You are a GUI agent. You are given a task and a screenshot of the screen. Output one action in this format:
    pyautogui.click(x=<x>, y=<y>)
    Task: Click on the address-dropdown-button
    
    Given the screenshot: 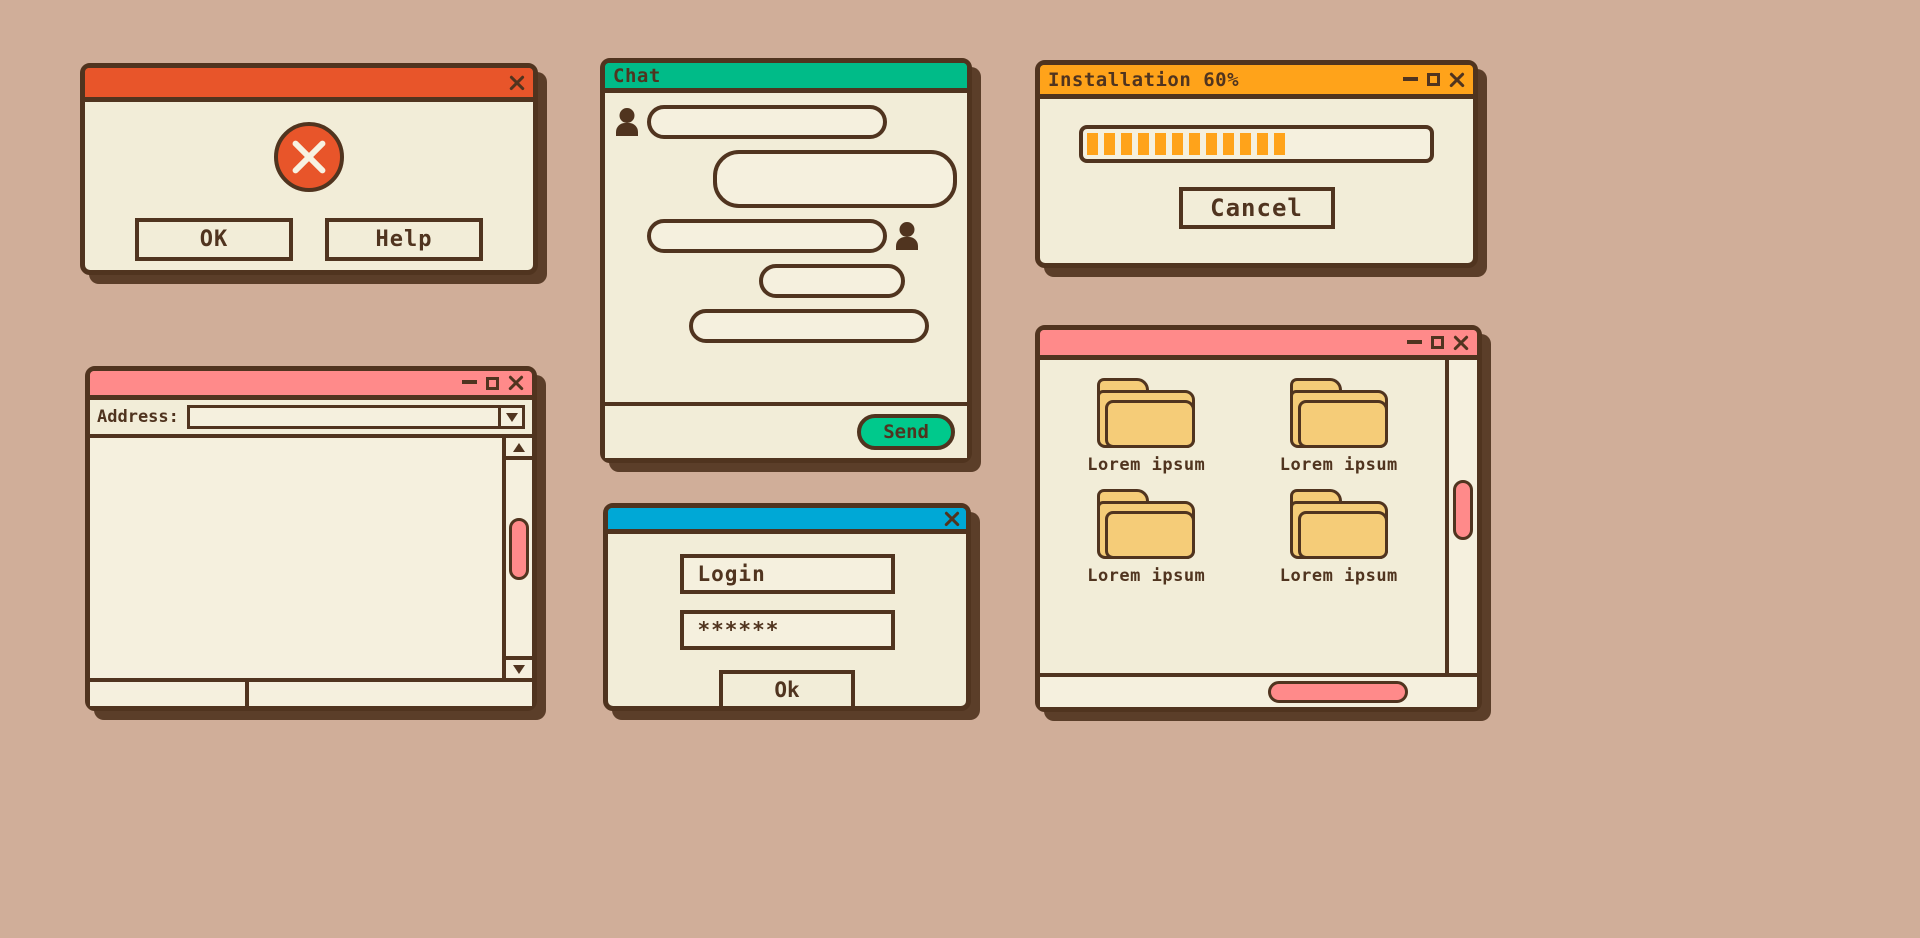 What is the action you would take?
    pyautogui.click(x=510, y=417)
    